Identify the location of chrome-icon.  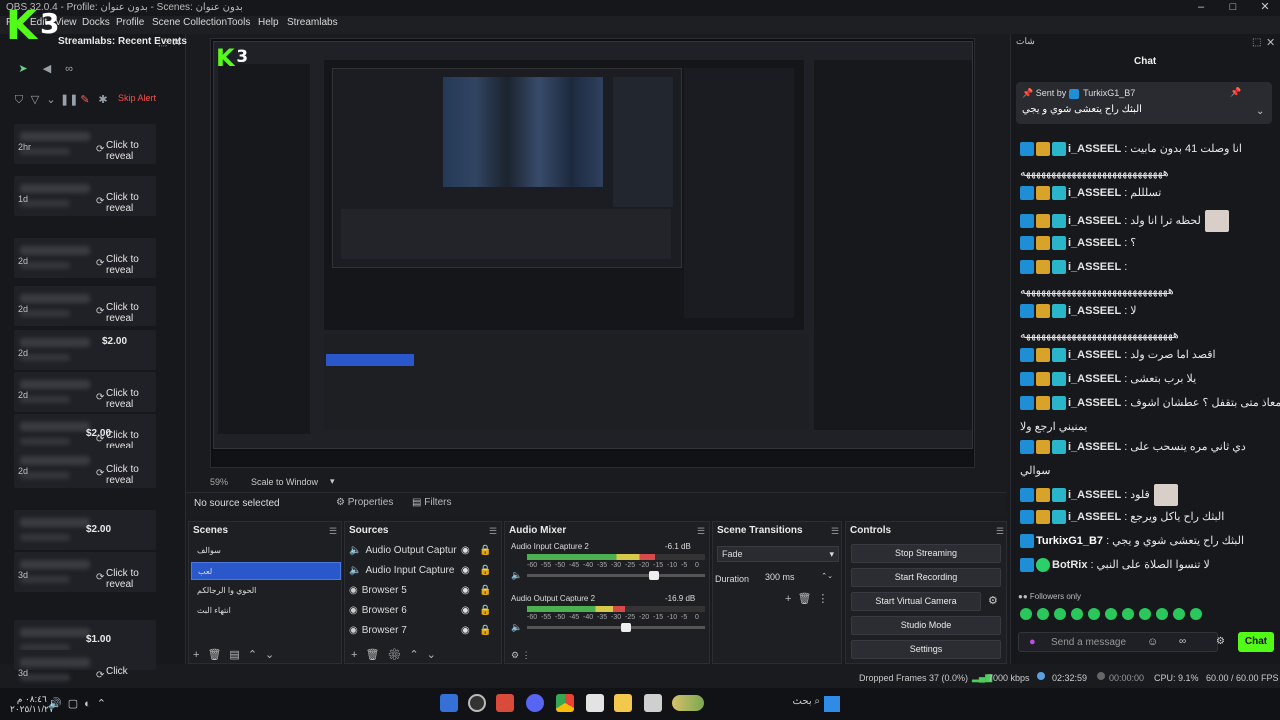
(565, 703).